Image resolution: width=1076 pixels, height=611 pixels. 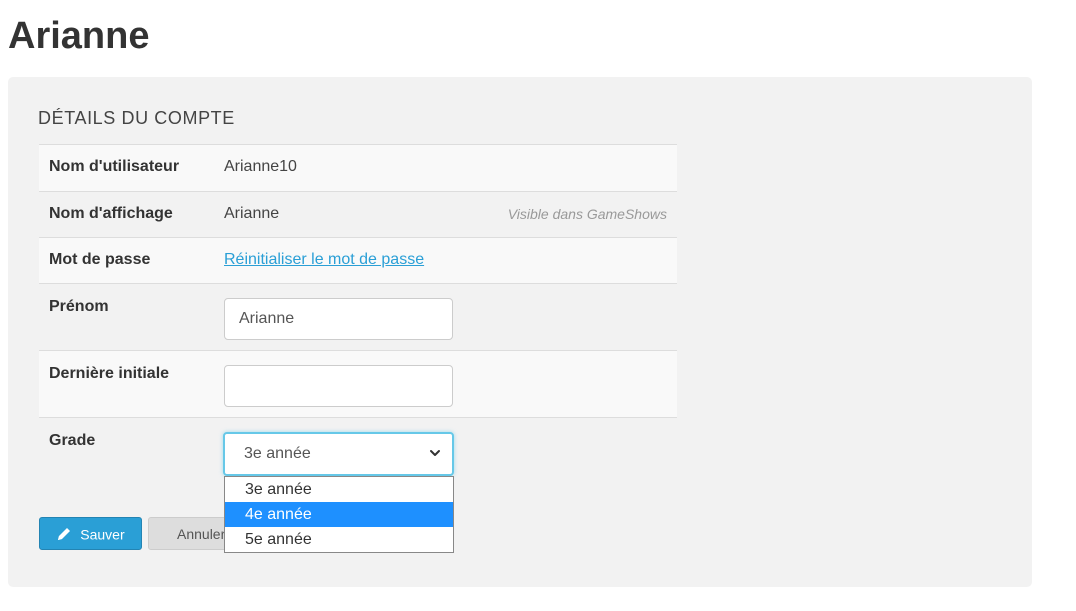 I want to click on grade-select-value: 3e année, so click(x=277, y=453).